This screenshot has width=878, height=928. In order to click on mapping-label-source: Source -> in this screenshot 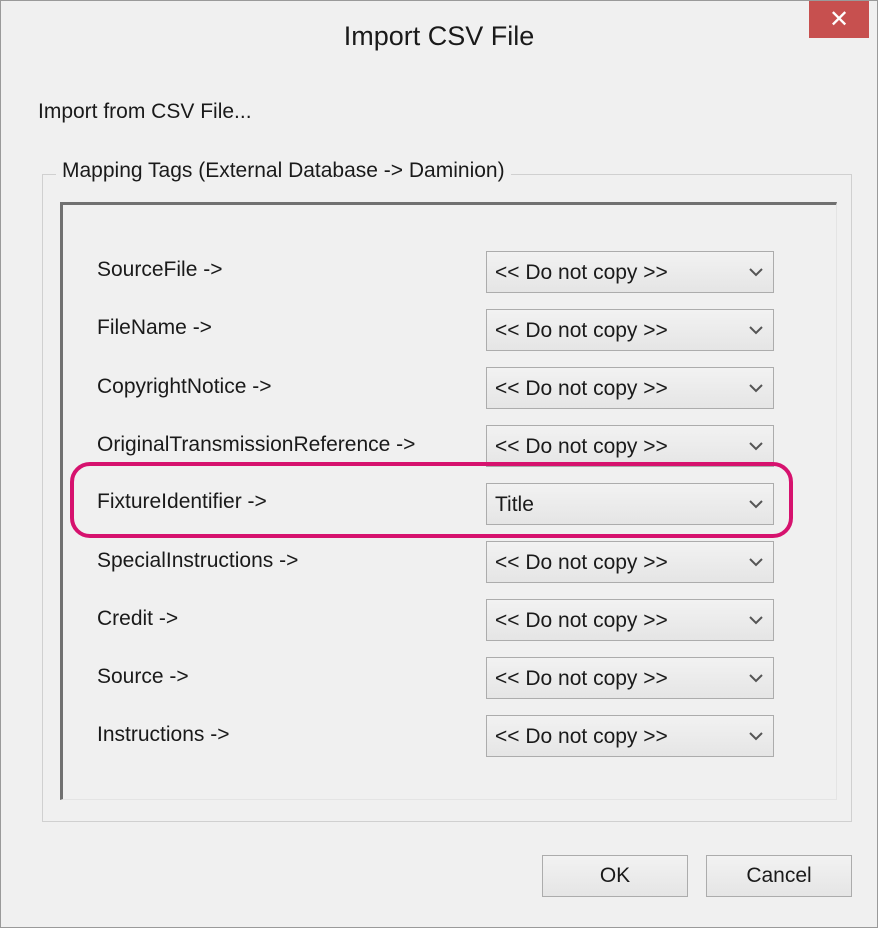, I will do `click(143, 676)`.